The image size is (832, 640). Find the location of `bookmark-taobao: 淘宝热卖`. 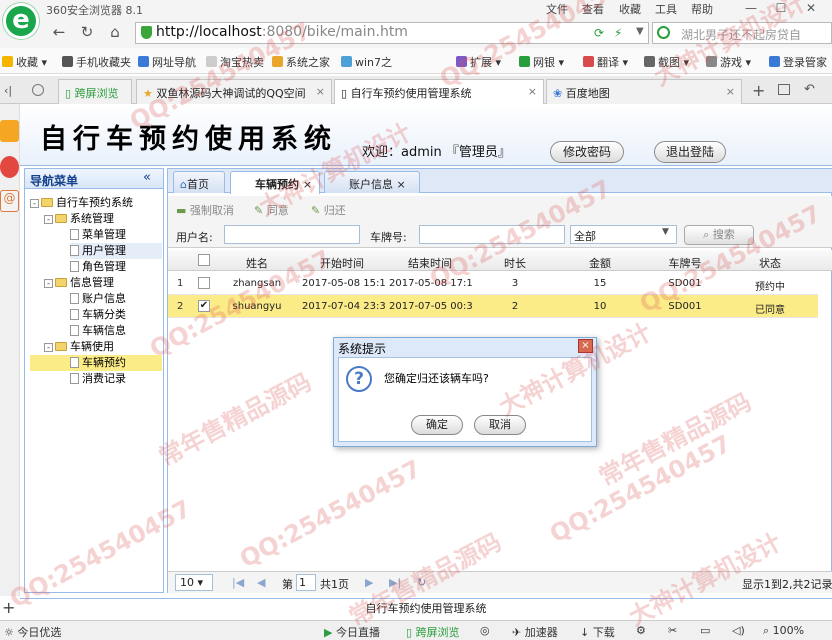

bookmark-taobao: 淘宝热卖 is located at coordinates (235, 62).